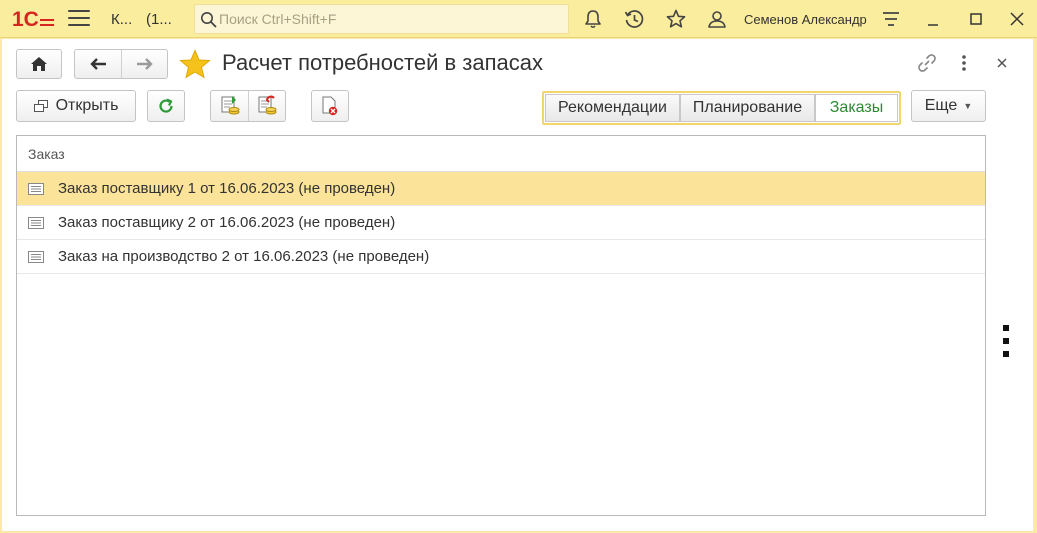 This screenshot has height=533, width=1037. I want to click on post-document-icon, so click(230, 105).